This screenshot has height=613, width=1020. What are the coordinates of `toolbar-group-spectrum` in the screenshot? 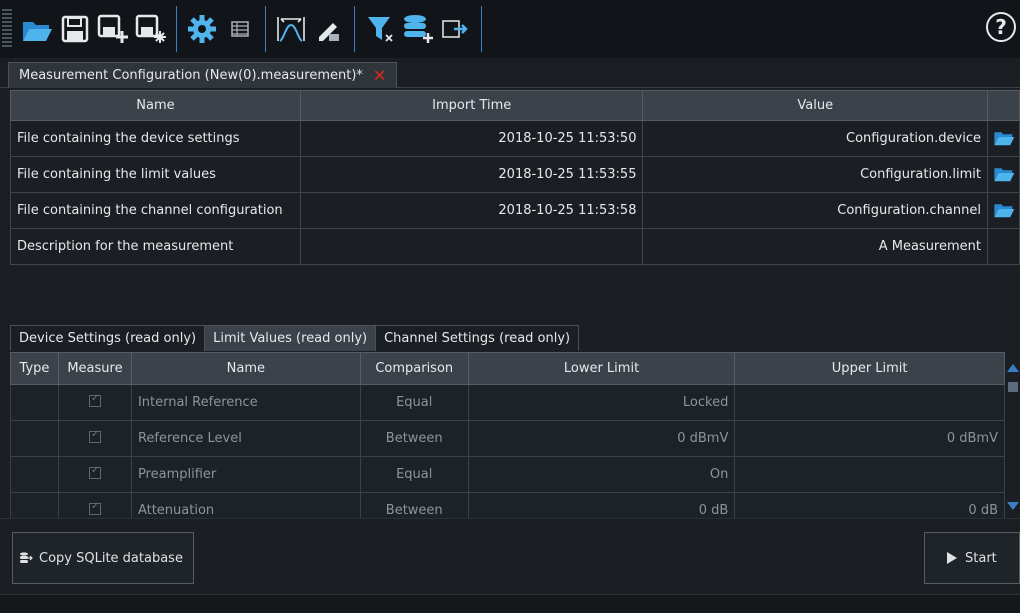 It's located at (310, 29).